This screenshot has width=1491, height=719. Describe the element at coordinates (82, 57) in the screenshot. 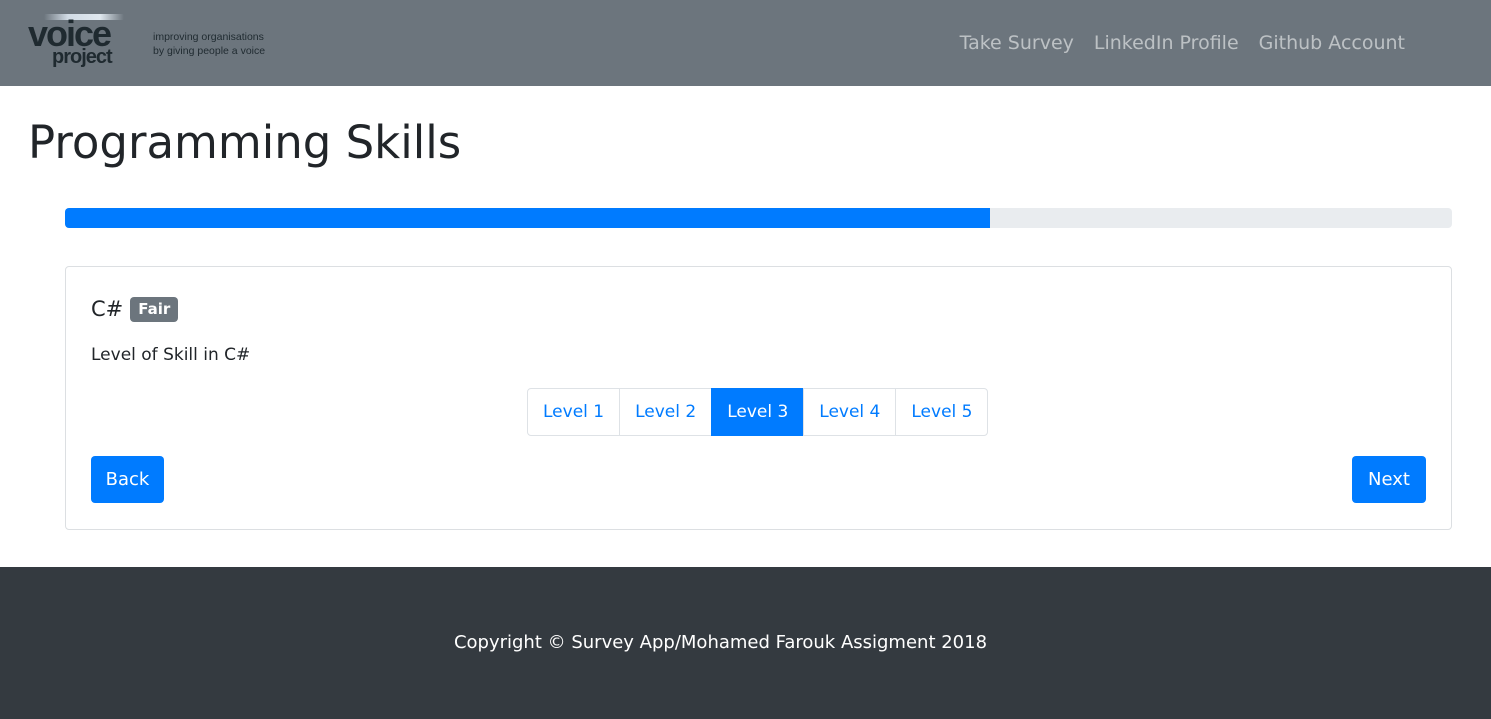

I see `logo-word-project: project` at that location.